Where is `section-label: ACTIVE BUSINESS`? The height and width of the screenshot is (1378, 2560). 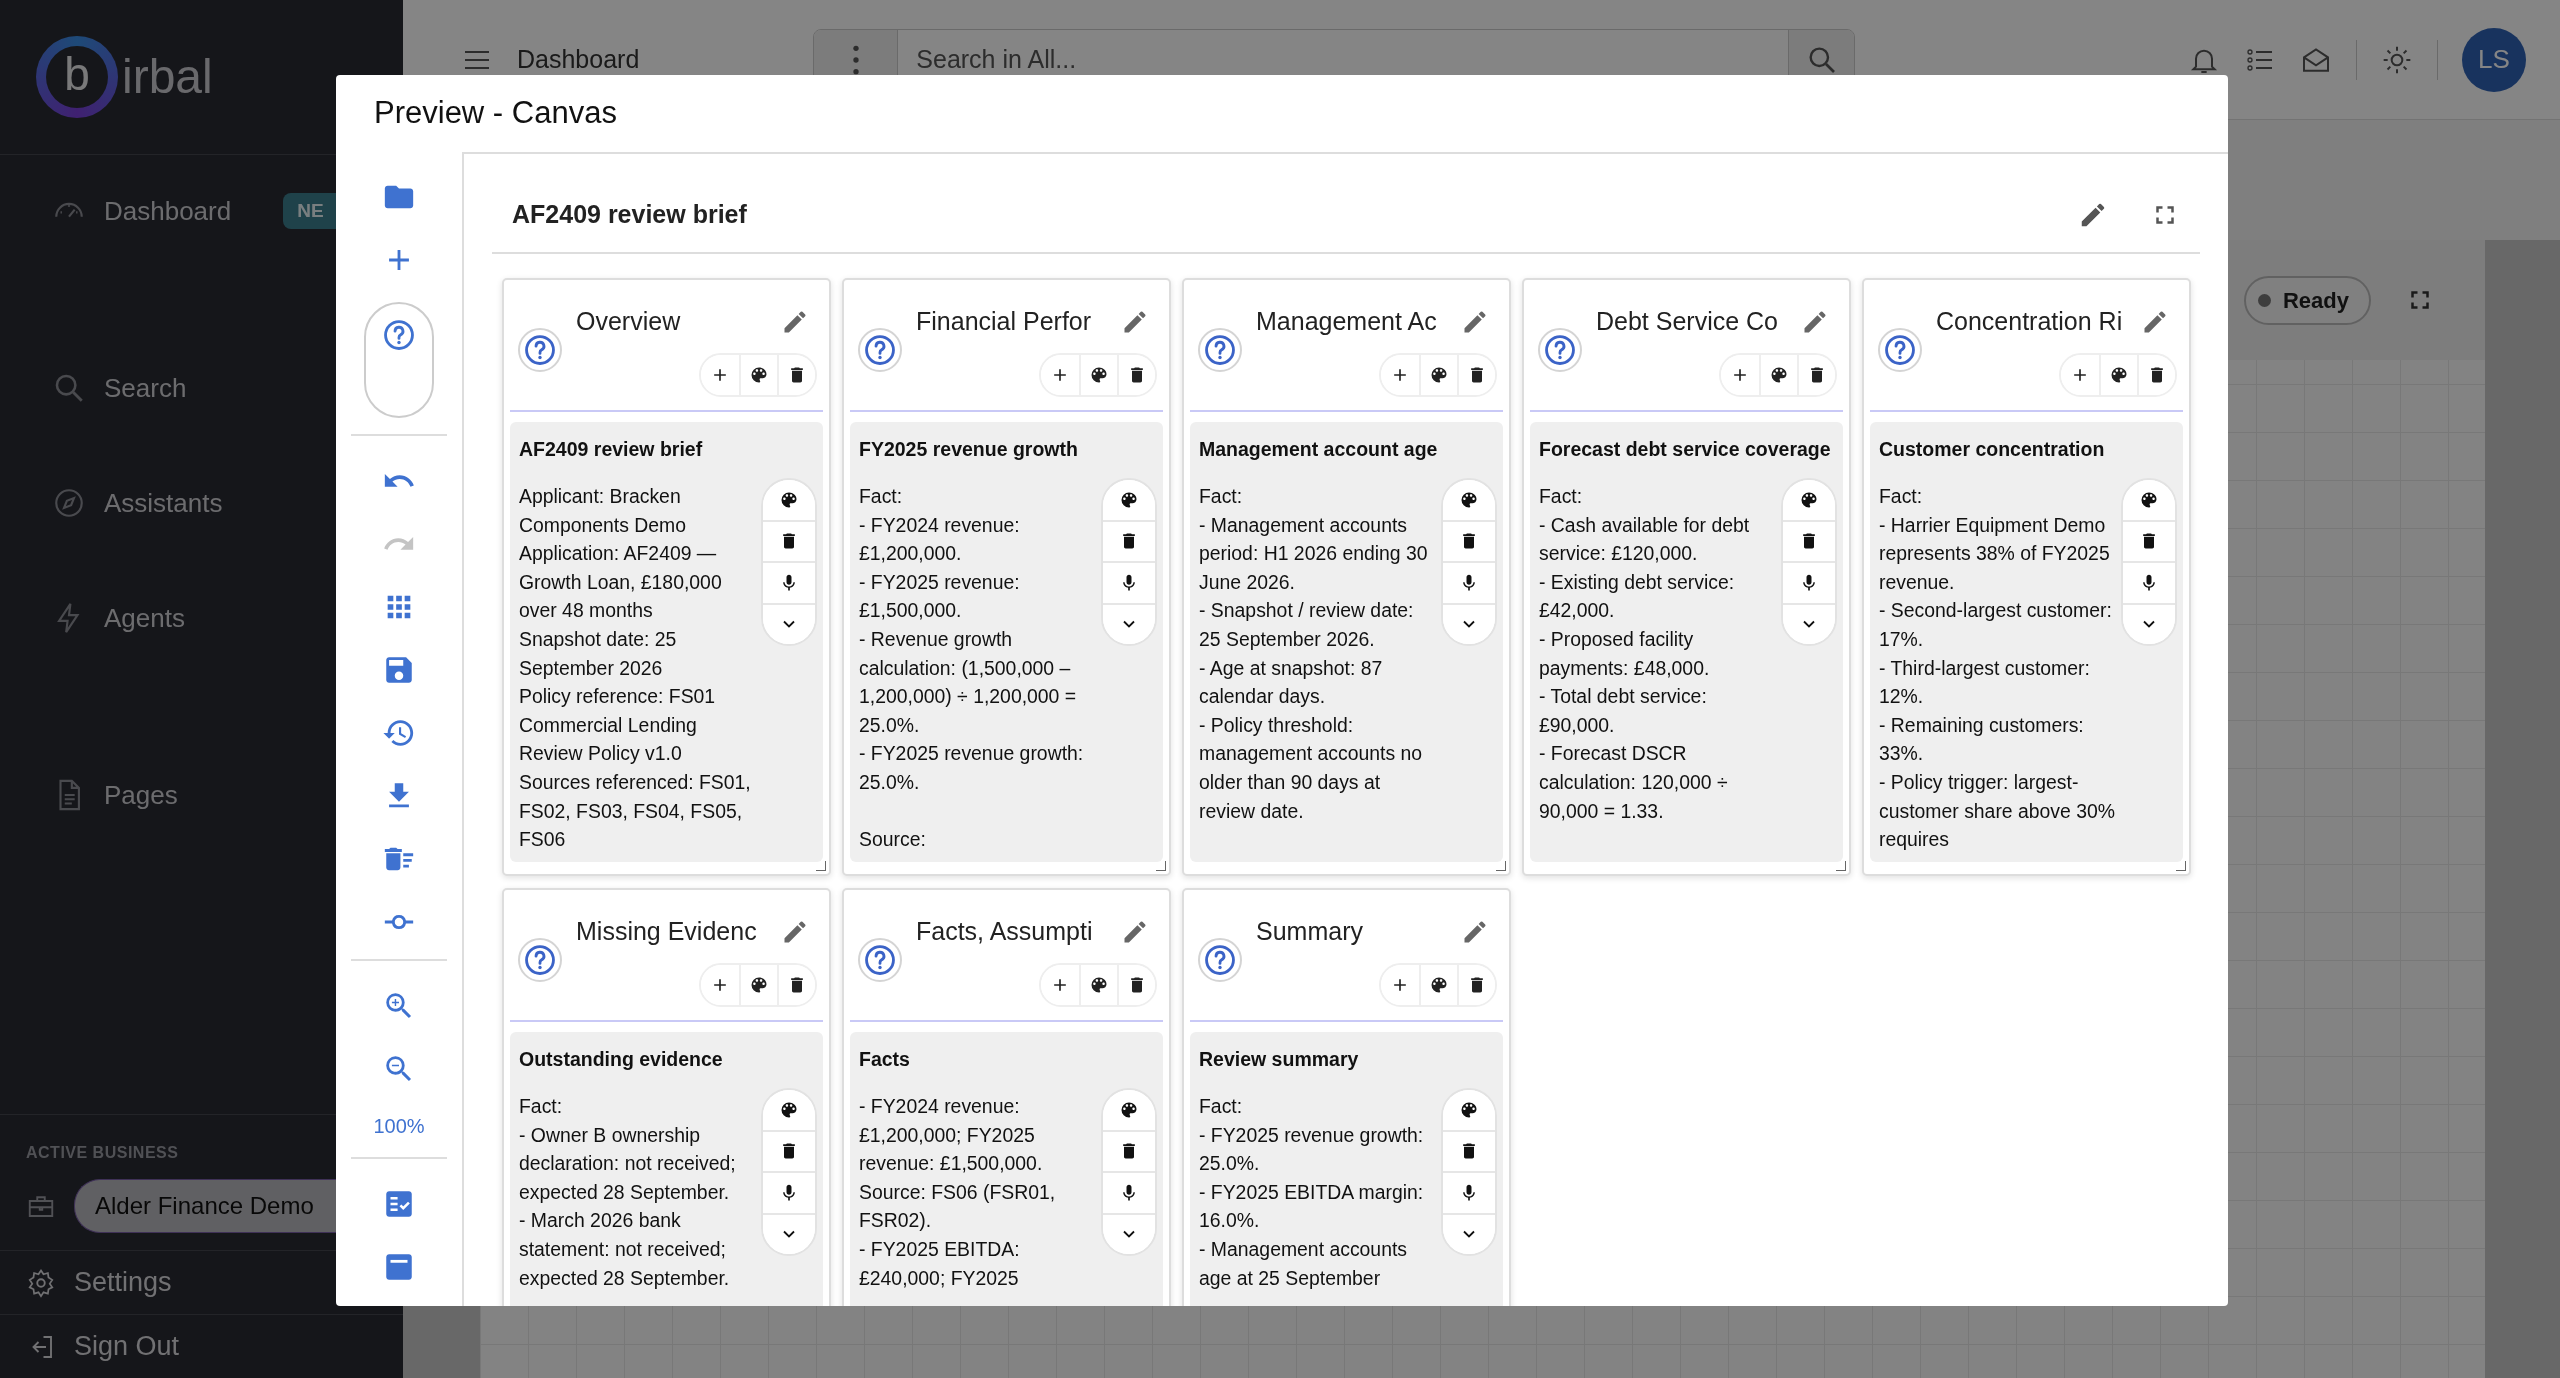 section-label: ACTIVE BUSINESS is located at coordinates (103, 1153).